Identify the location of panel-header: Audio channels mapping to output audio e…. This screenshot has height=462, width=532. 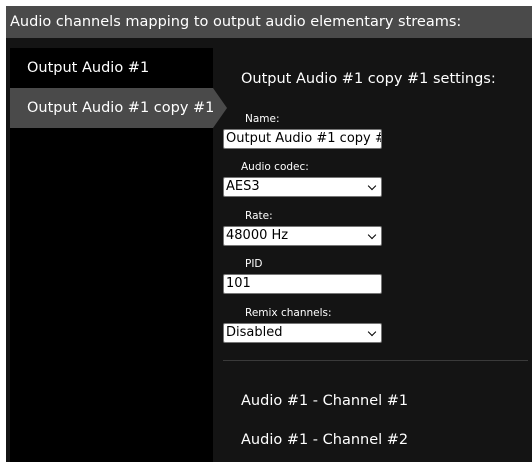
(269, 22).